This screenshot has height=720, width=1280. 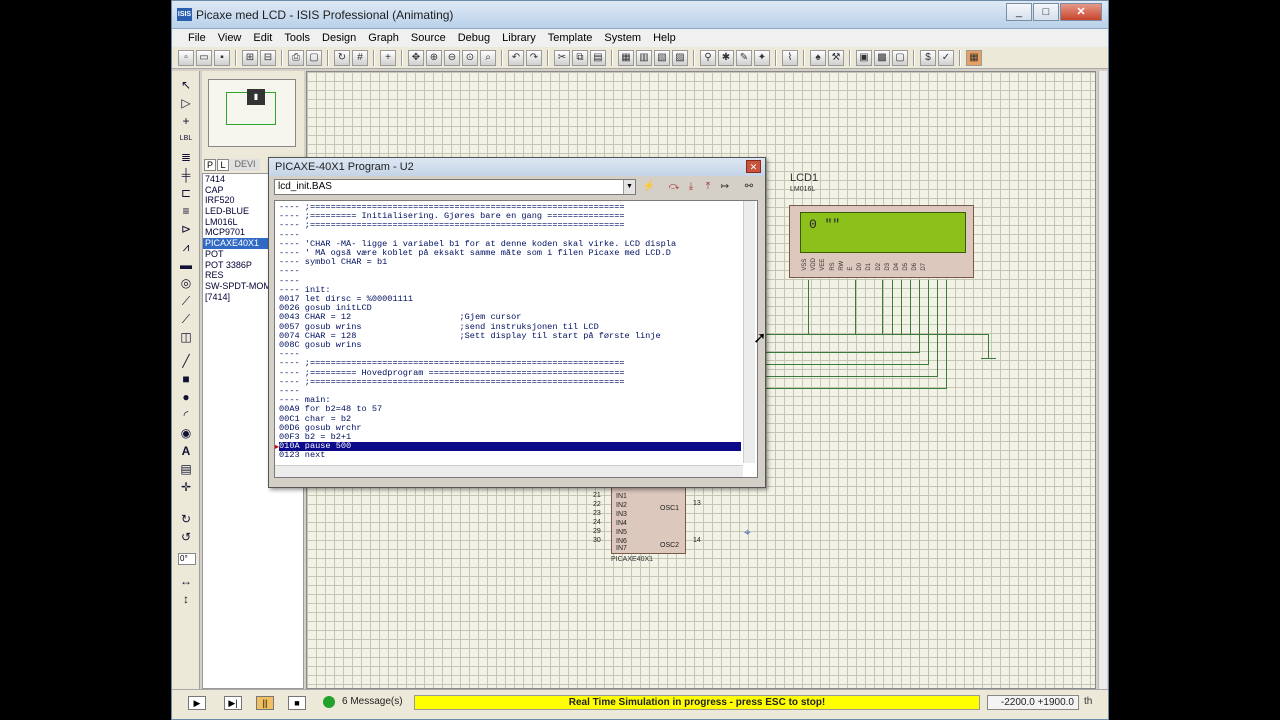 I want to click on cut-icon: ✂, so click(x=562, y=57).